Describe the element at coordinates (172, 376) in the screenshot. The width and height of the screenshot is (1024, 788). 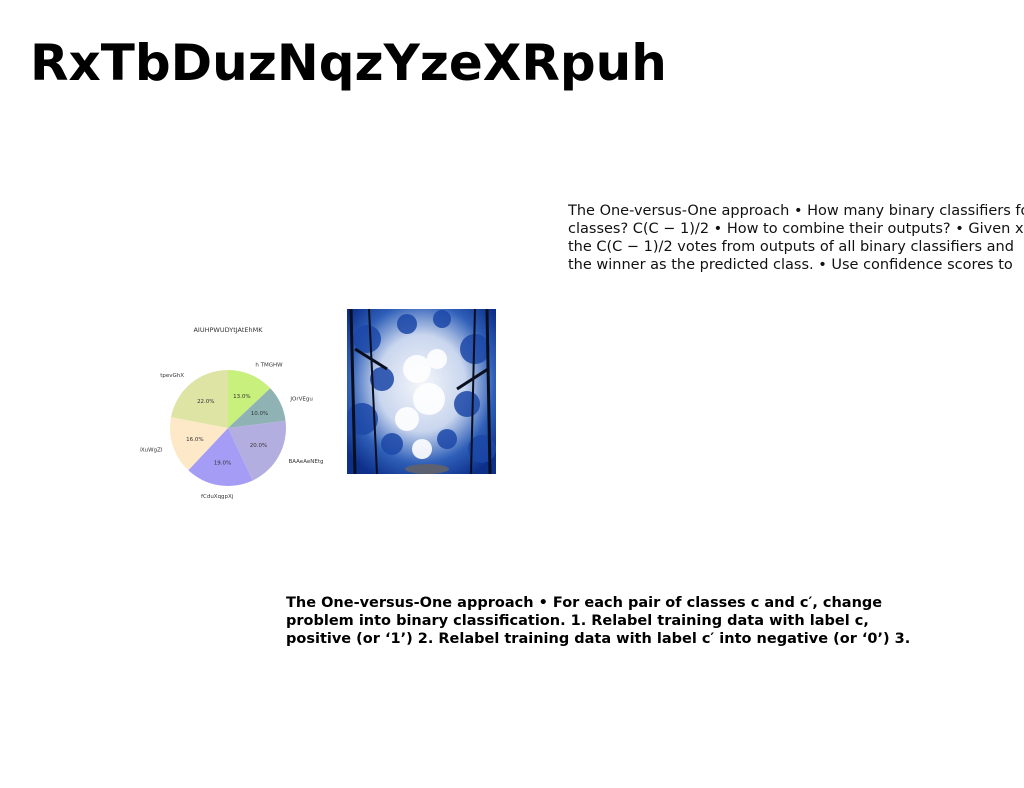
I see `pie-category-label: tpevGhX` at that location.